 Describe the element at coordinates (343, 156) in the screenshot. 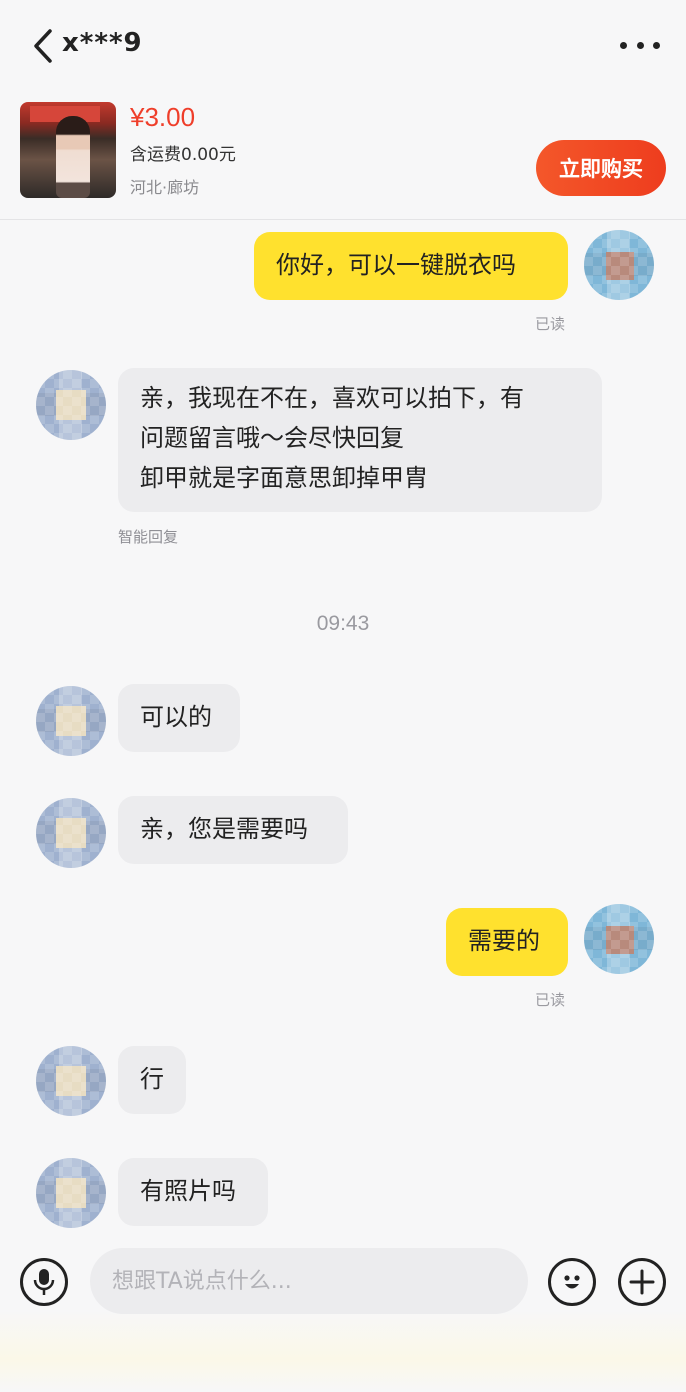

I see `product-card: ¥3.00 含运费0.00元 河北·廊坊 立即购买` at that location.